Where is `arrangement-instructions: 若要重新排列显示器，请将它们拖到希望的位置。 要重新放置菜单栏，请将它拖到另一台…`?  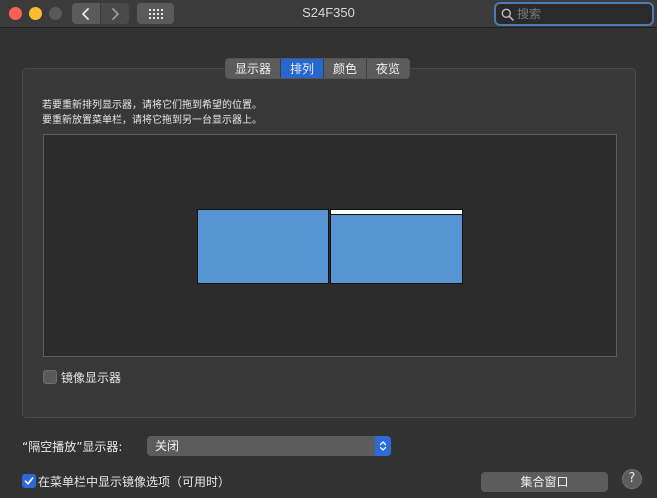 arrangement-instructions: 若要重新排列显示器，请将它们拖到希望的位置。 要重新放置菜单栏，请将它拖到另一台… is located at coordinates (152, 113).